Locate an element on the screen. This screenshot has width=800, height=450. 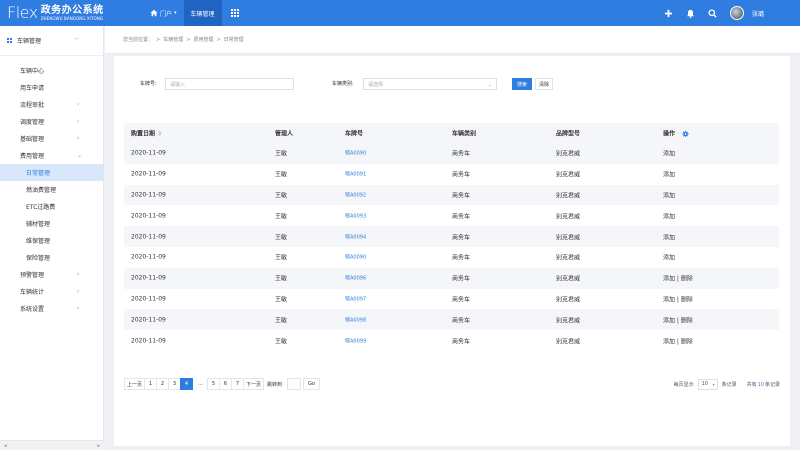
breadcrumb-item: 费用管理 is located at coordinates (203, 39).